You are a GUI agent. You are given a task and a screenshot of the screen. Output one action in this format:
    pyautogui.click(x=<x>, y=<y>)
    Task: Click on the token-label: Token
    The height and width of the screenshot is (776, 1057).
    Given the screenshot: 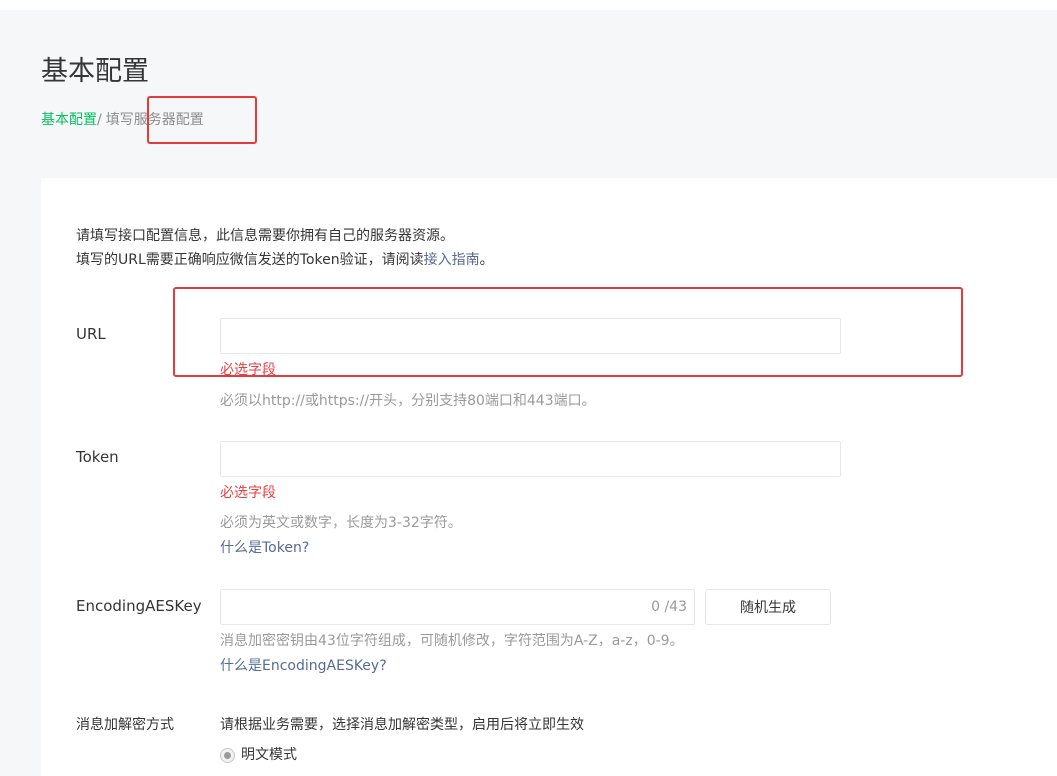 What is the action you would take?
    pyautogui.click(x=97, y=457)
    